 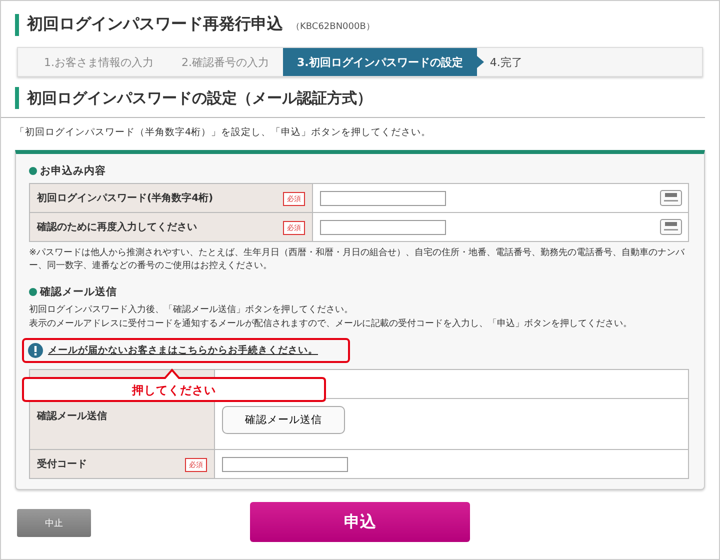 I want to click on page-title: 初回ログインパスワード再発行申込, so click(x=155, y=24).